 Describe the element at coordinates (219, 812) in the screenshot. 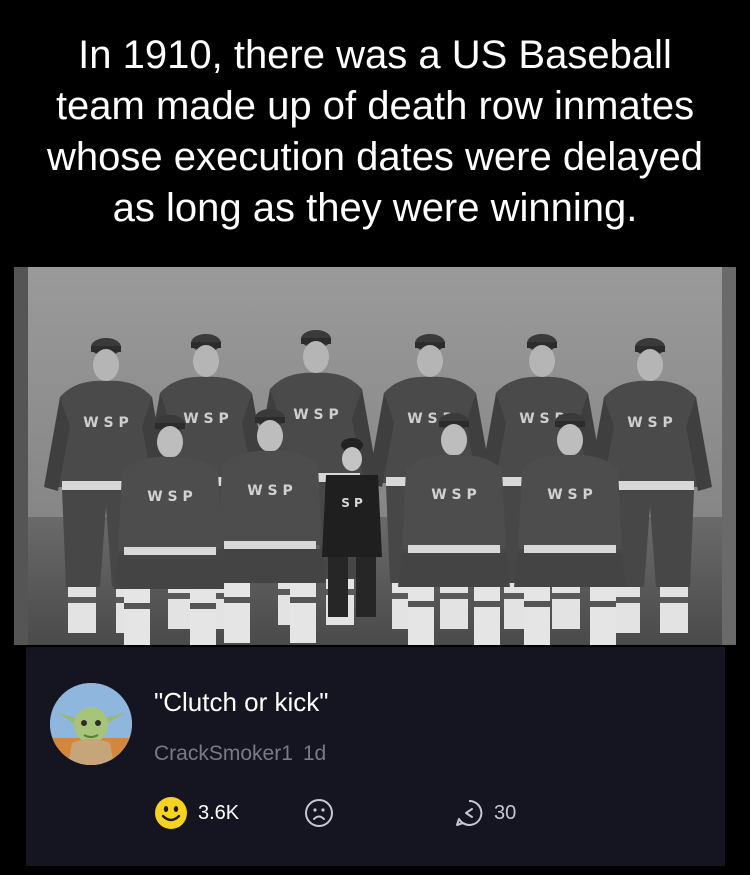

I see `like-count: 3.6K` at that location.